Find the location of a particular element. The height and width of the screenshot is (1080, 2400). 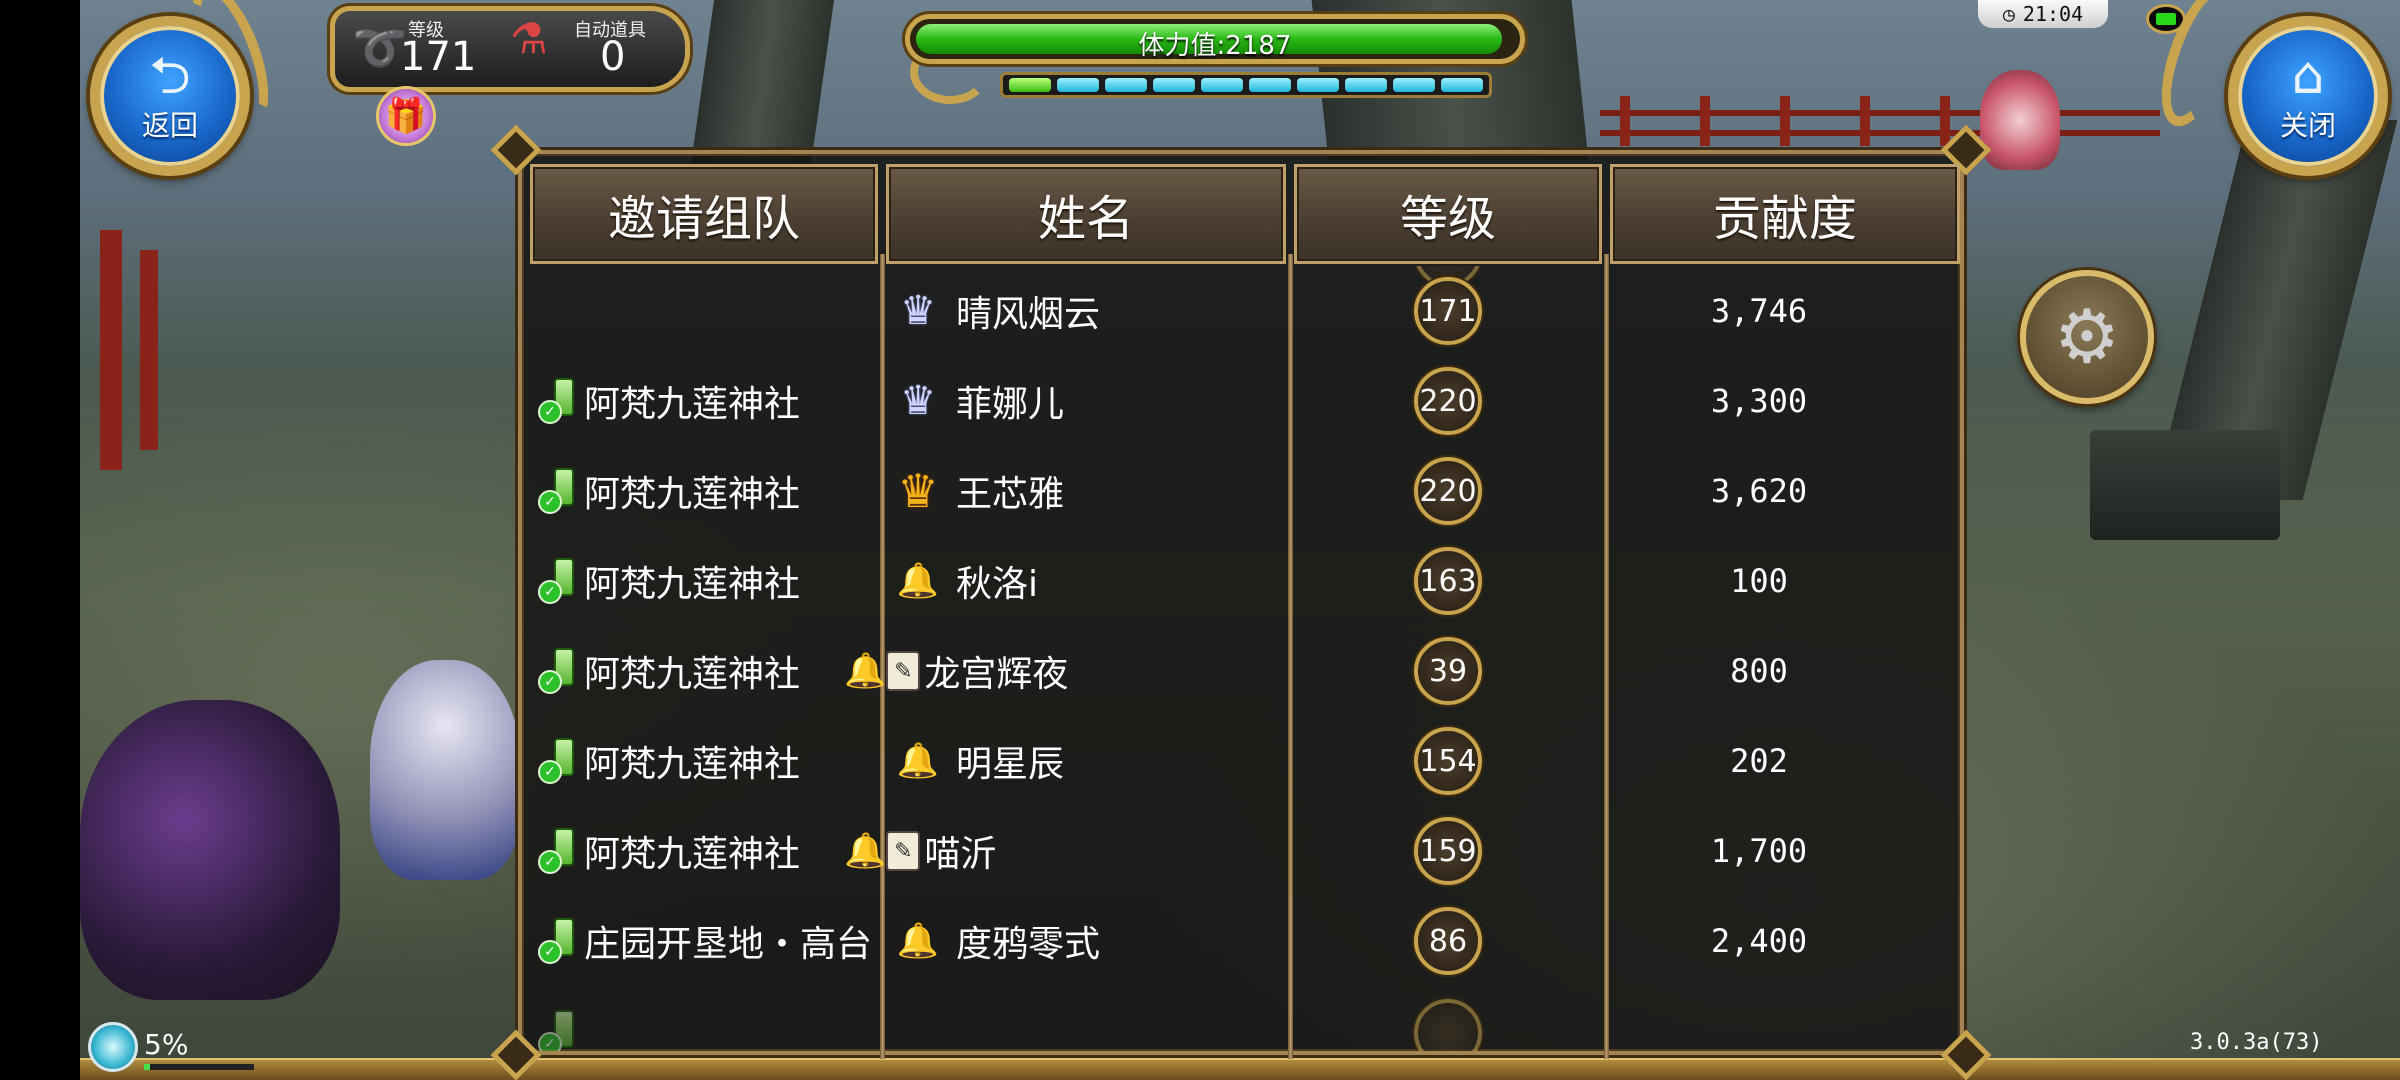

clock-time: 21:04 is located at coordinates (2053, 14).